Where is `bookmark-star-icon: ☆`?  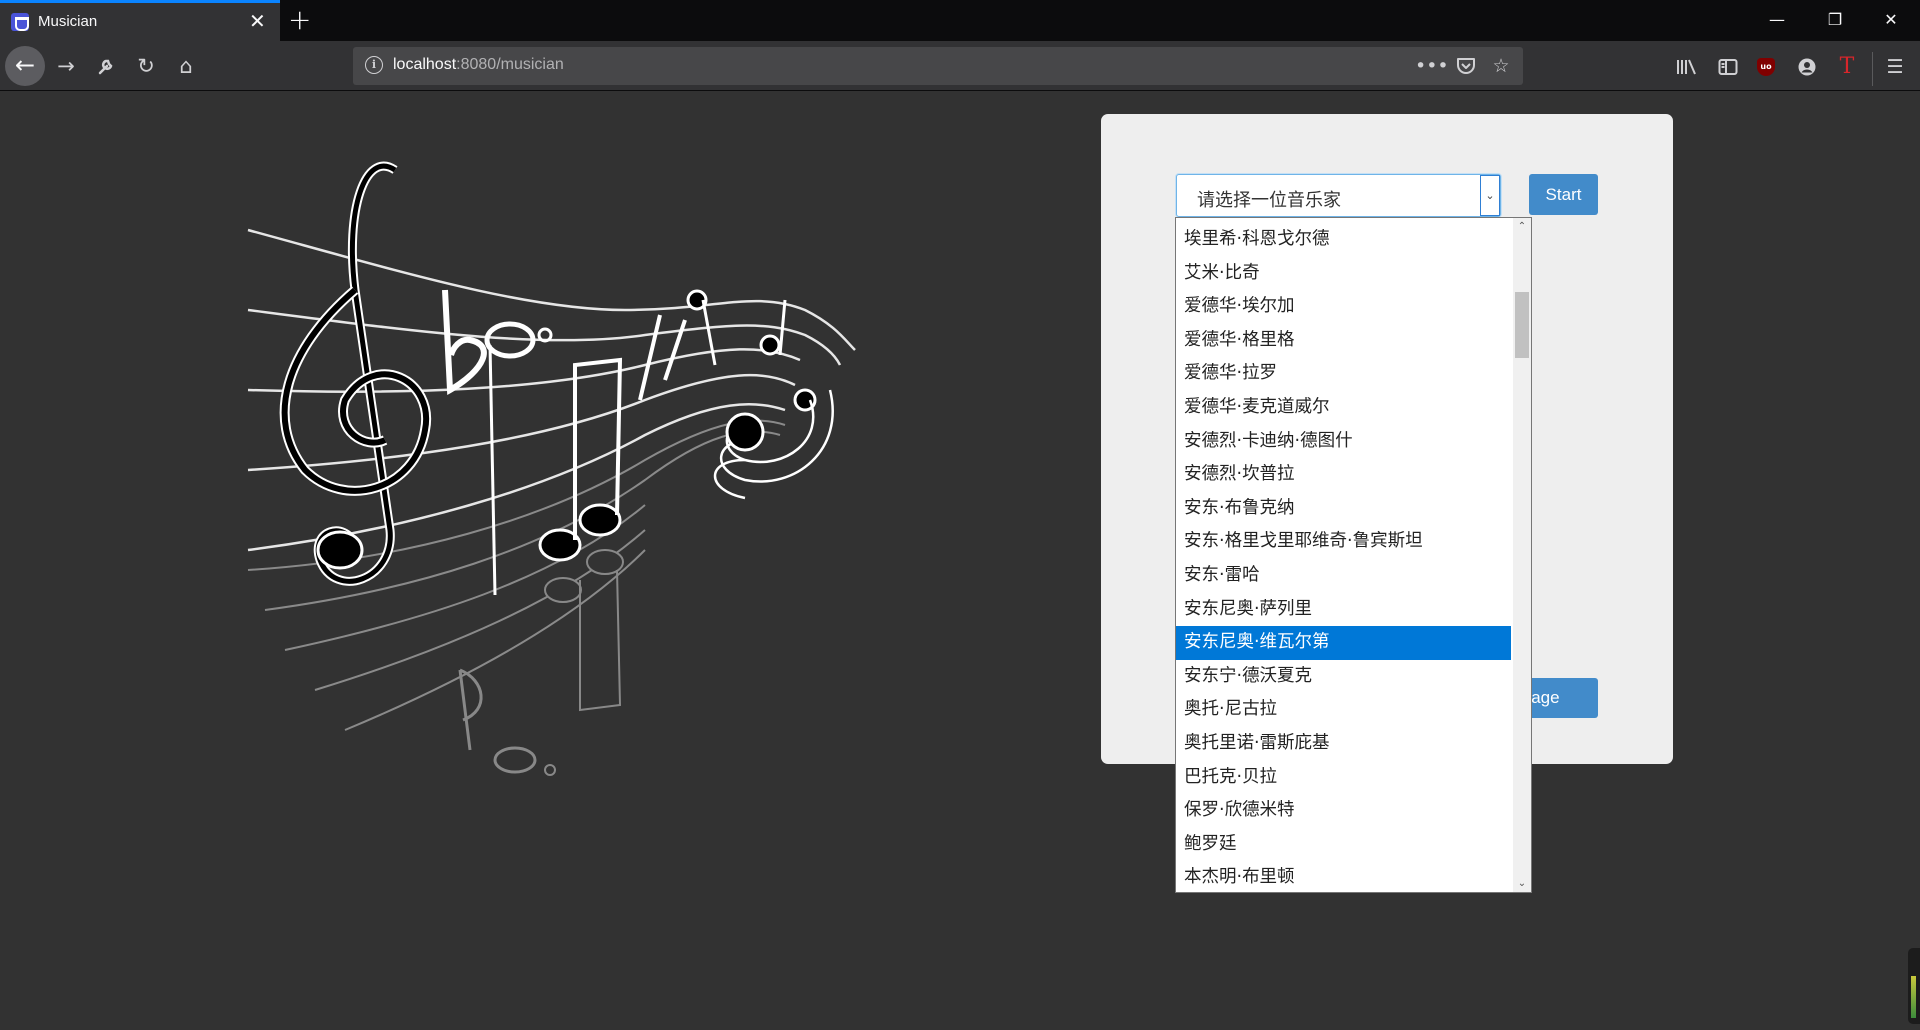
bookmark-star-icon: ☆ is located at coordinates (1501, 66).